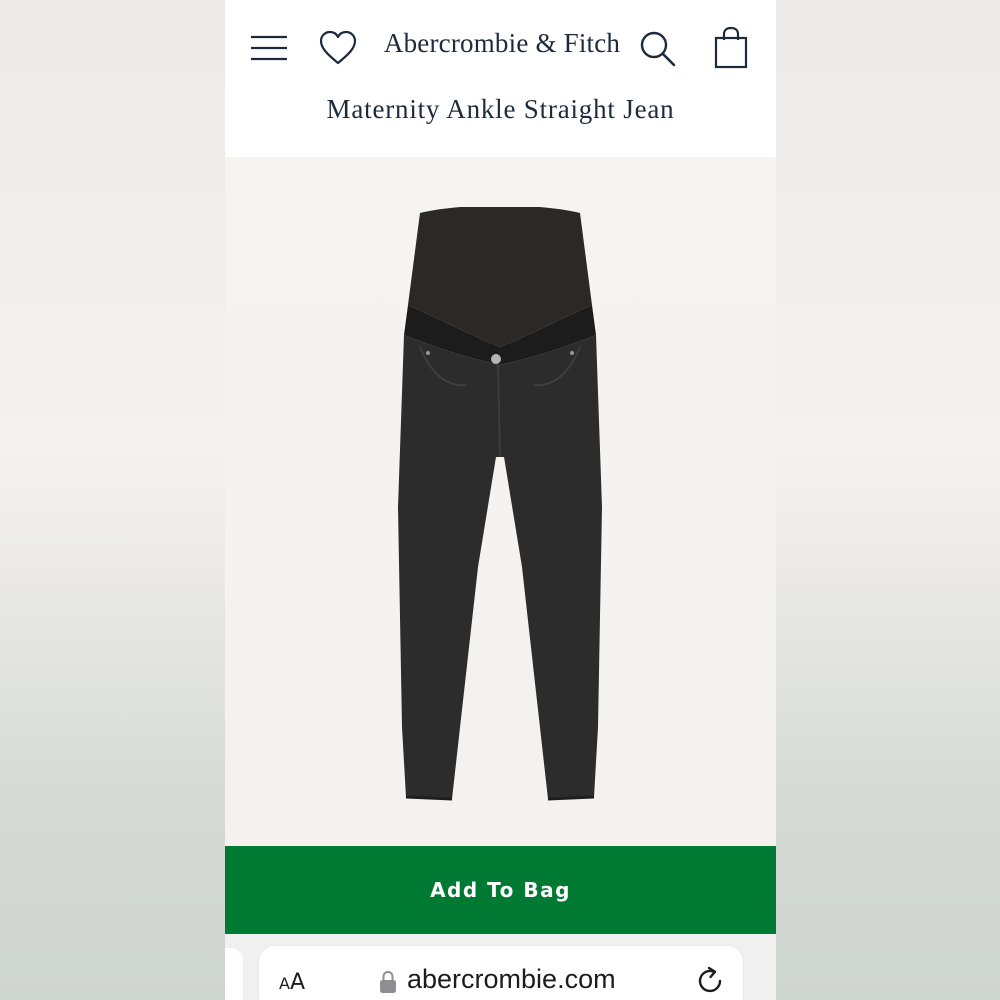 The height and width of the screenshot is (1000, 1000). What do you see at coordinates (502, 43) in the screenshot?
I see `brand-logo: Abercrombie & Fitch` at bounding box center [502, 43].